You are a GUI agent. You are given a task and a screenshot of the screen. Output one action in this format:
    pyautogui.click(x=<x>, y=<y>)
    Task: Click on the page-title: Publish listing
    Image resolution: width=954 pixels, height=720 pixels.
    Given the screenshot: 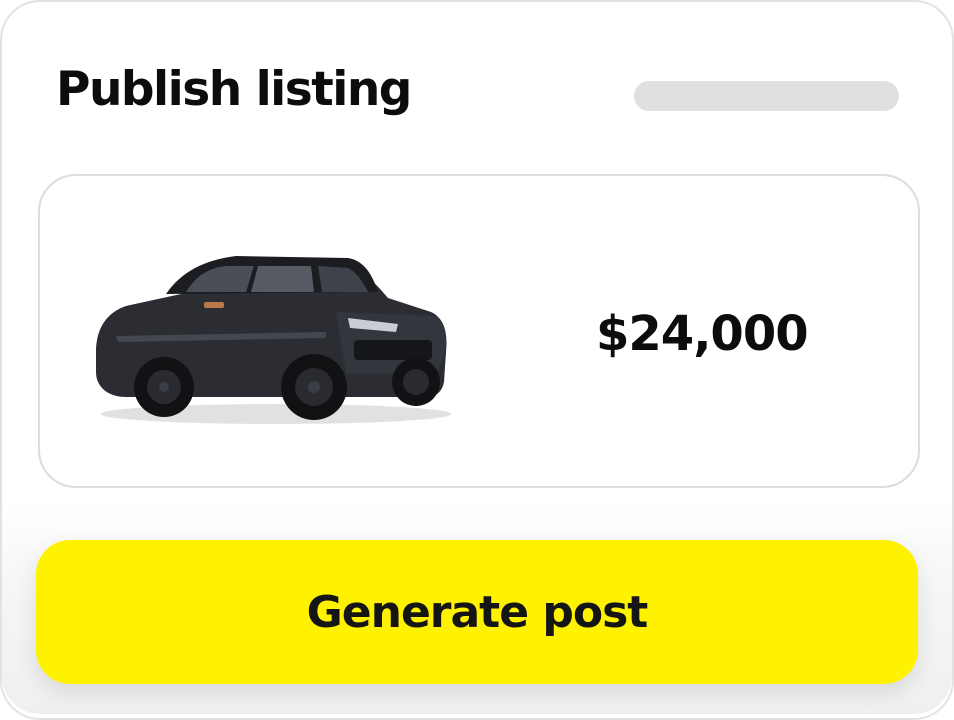 What is the action you would take?
    pyautogui.click(x=234, y=89)
    